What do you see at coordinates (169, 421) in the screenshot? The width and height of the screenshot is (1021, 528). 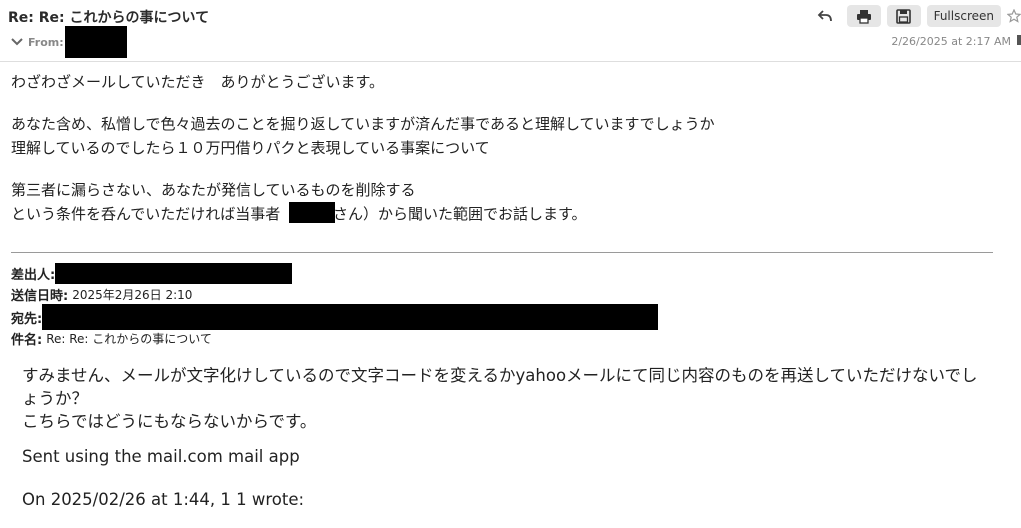 I see `quoted-line: こちらではどうにもならないからです。` at bounding box center [169, 421].